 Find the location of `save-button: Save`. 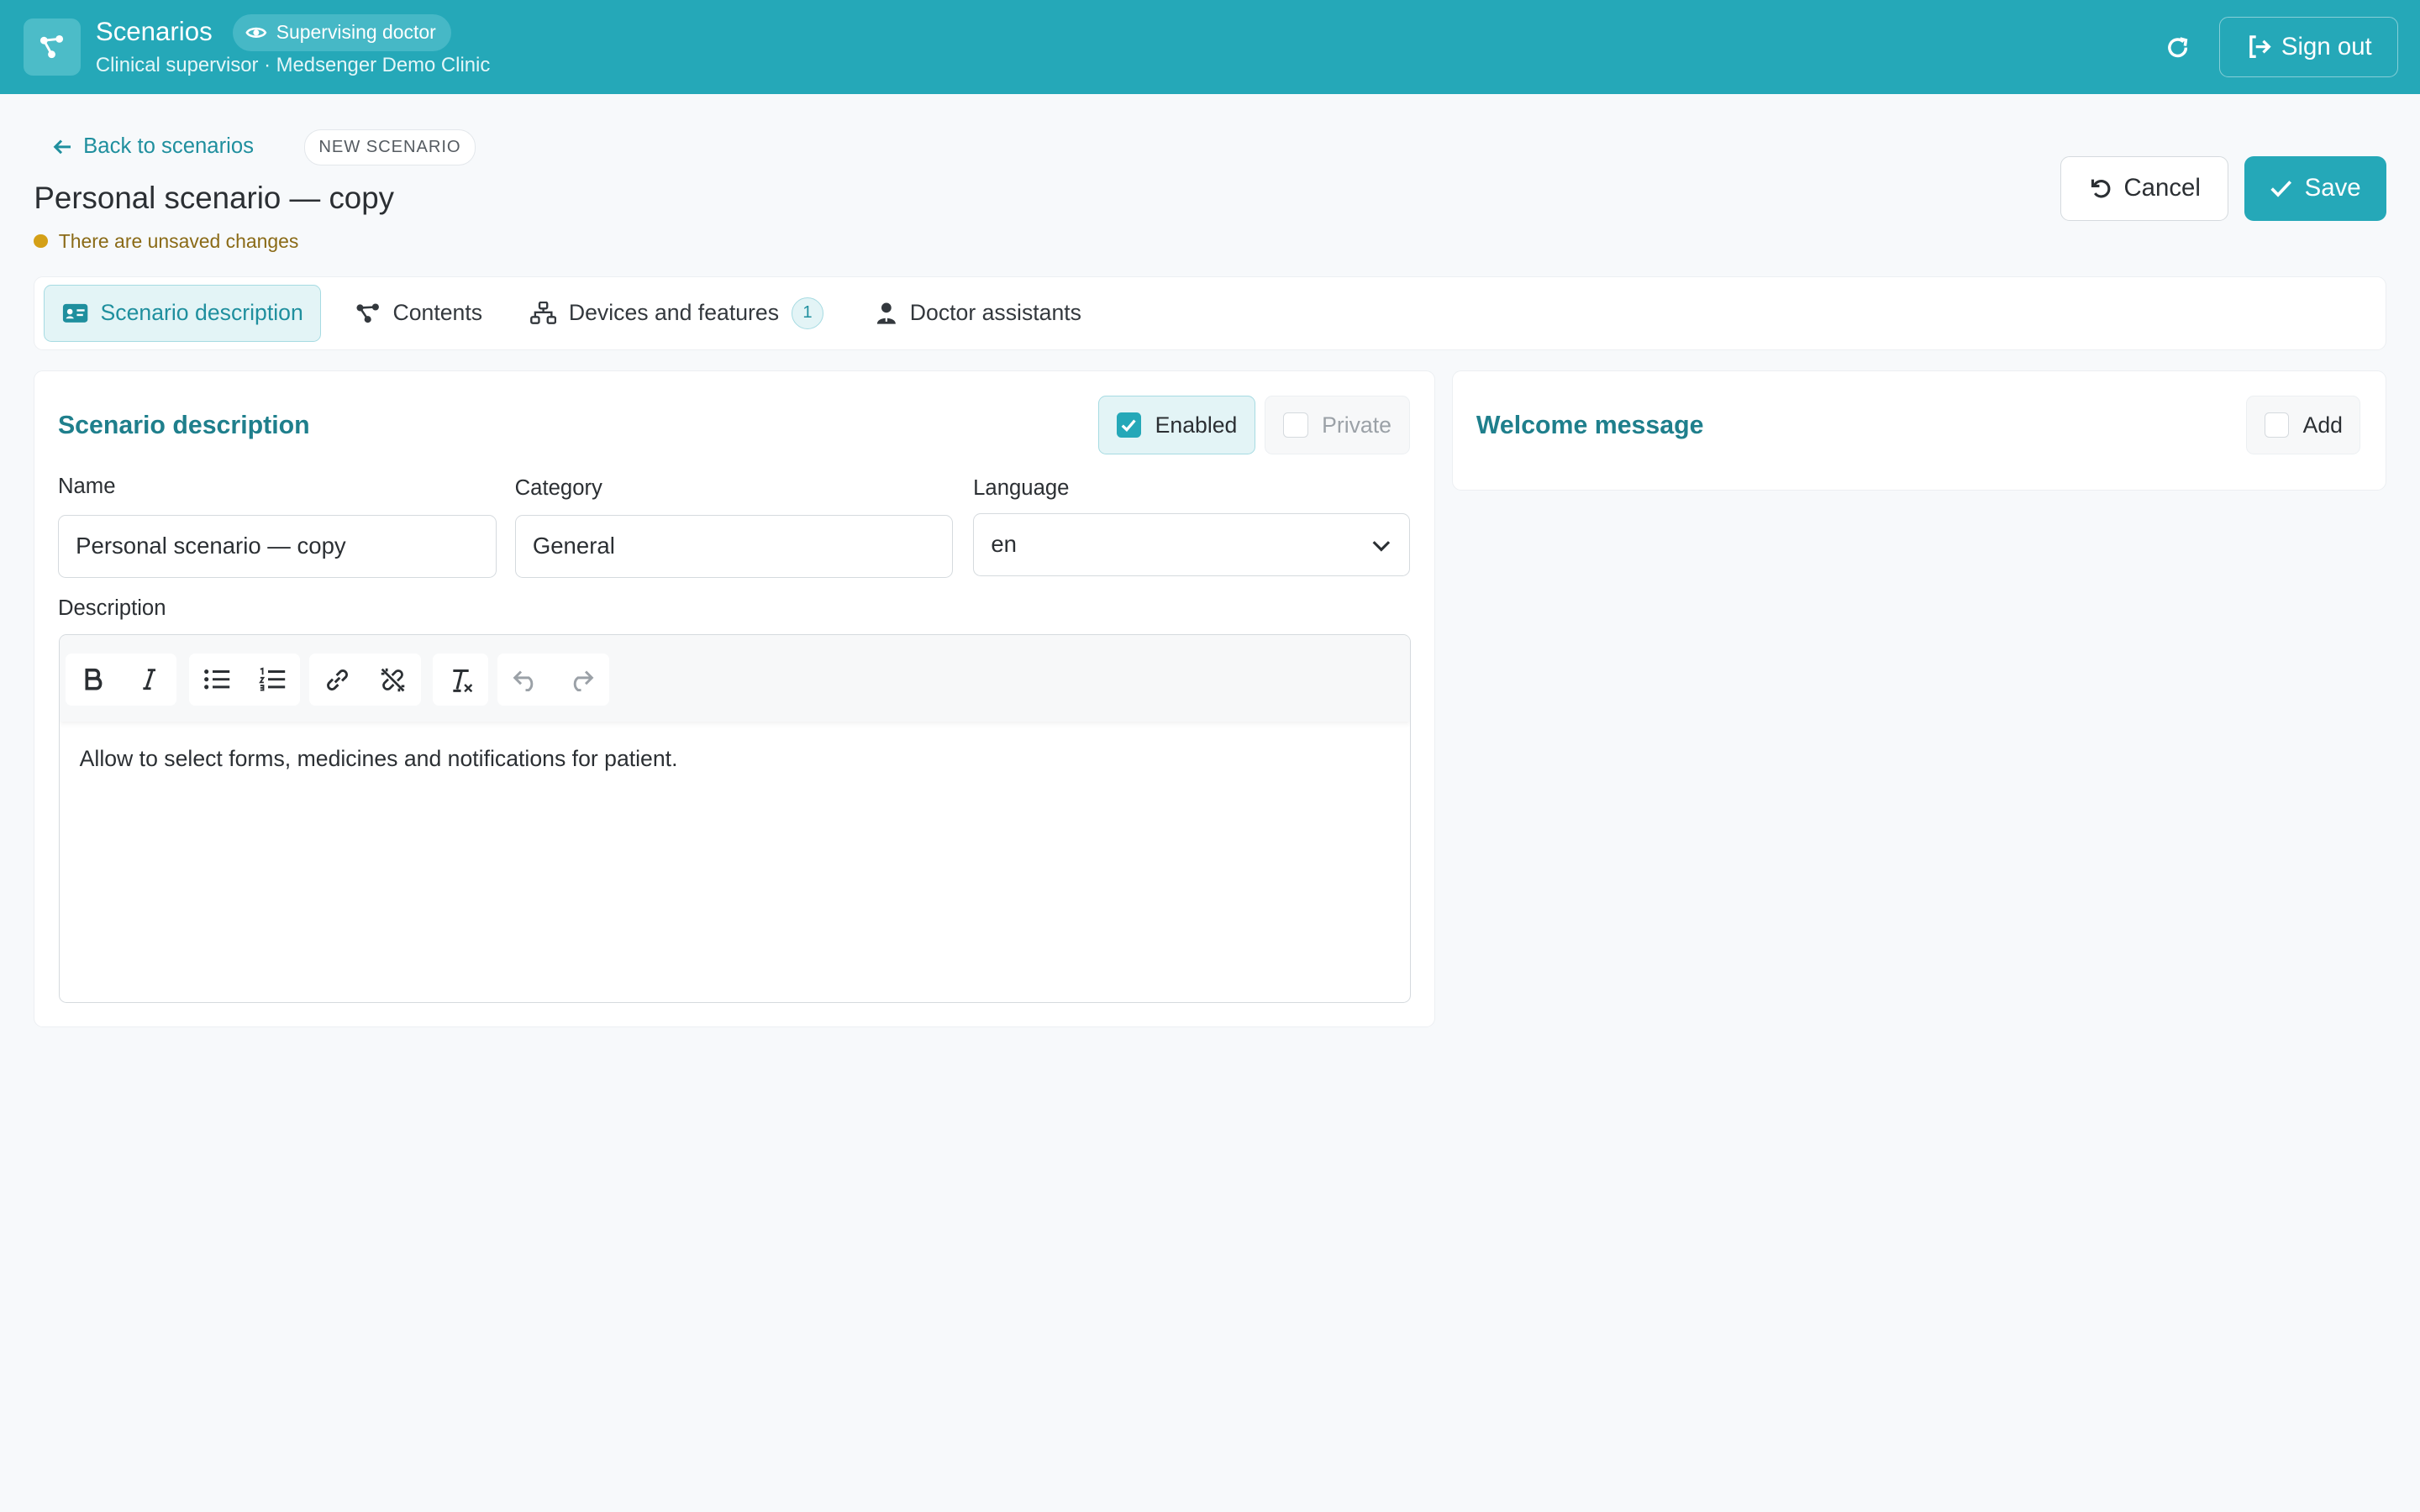

save-button: Save is located at coordinates (2315, 188).